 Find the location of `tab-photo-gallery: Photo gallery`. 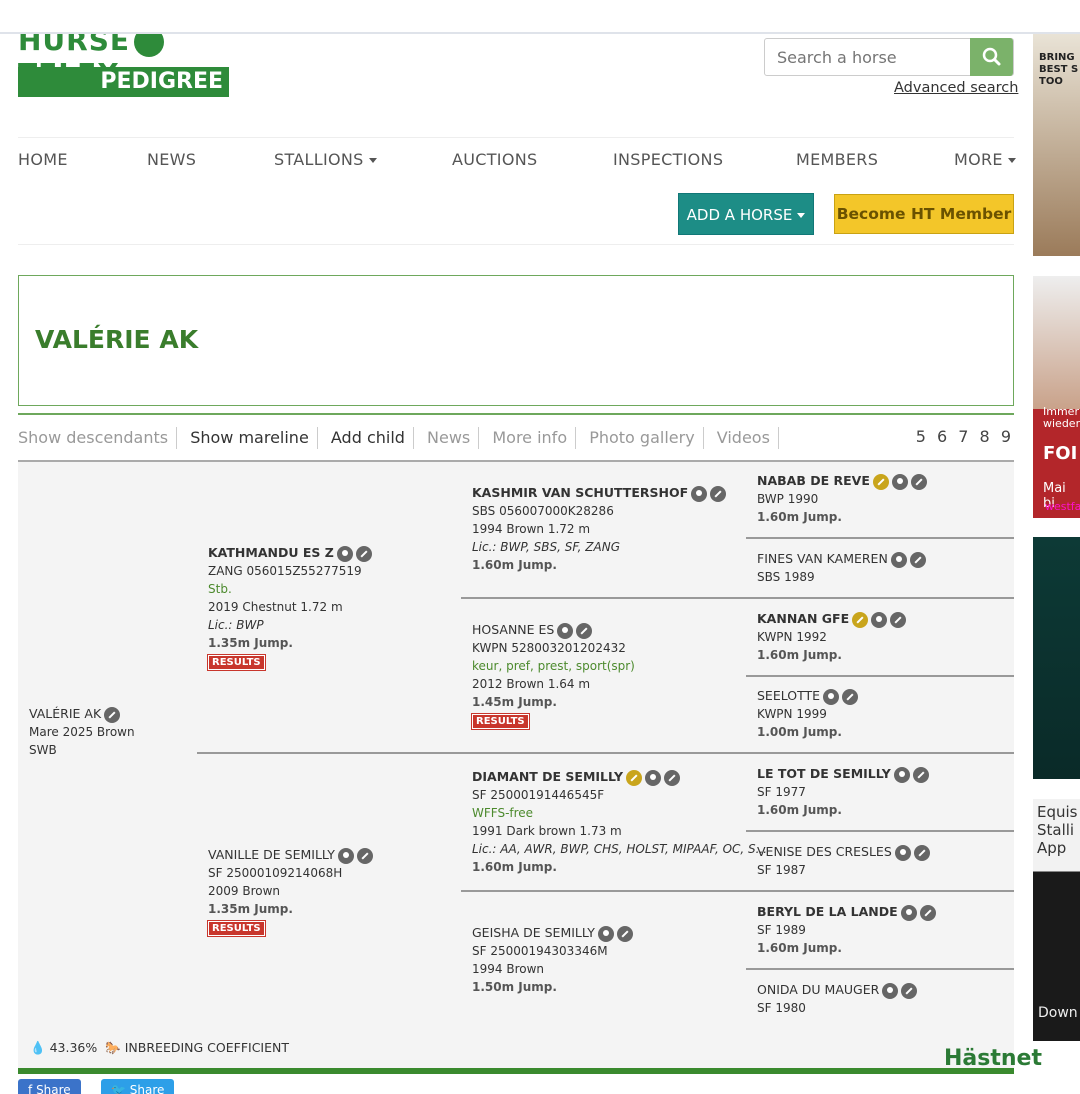

tab-photo-gallery: Photo gallery is located at coordinates (641, 437).